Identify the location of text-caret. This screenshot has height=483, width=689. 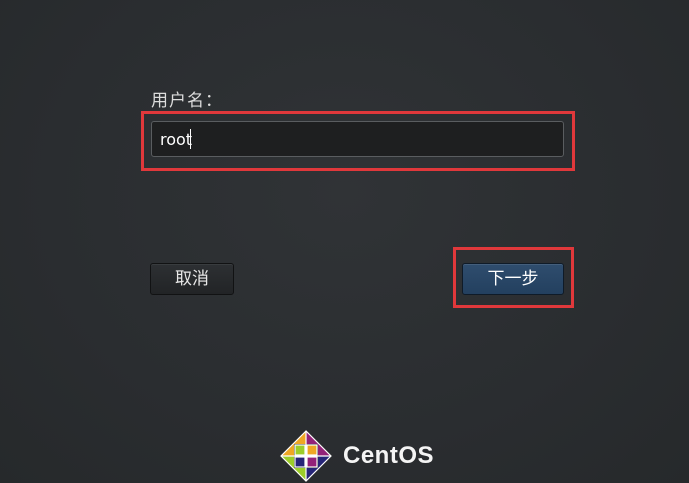
(190, 139).